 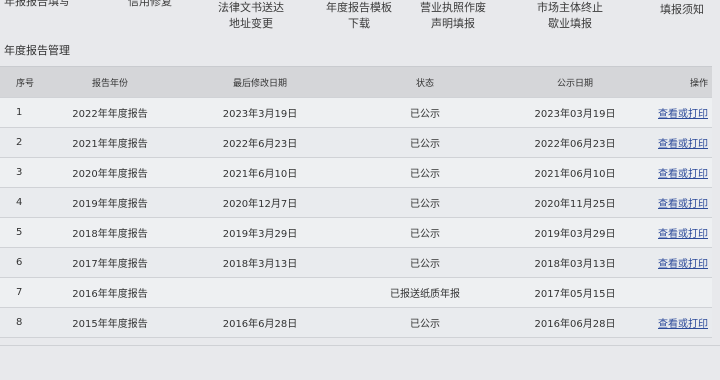 I want to click on row-publish-date: 2023年03月19日, so click(x=575, y=114).